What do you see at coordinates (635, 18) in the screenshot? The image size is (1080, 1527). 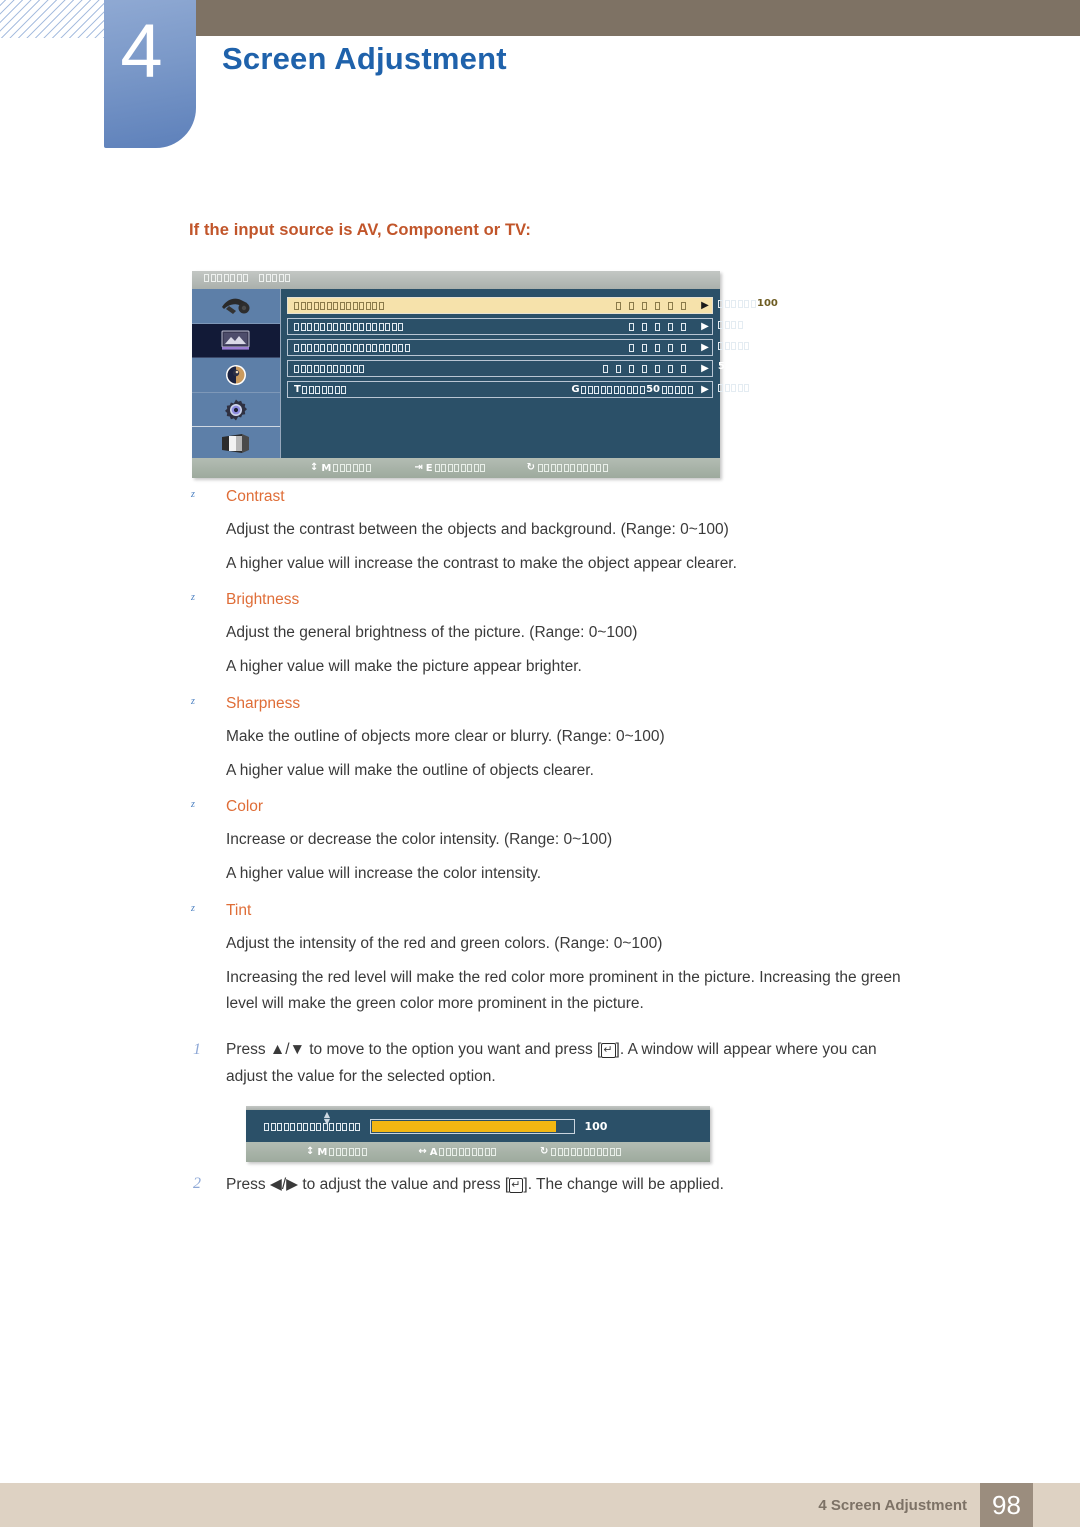 I see `header-band` at bounding box center [635, 18].